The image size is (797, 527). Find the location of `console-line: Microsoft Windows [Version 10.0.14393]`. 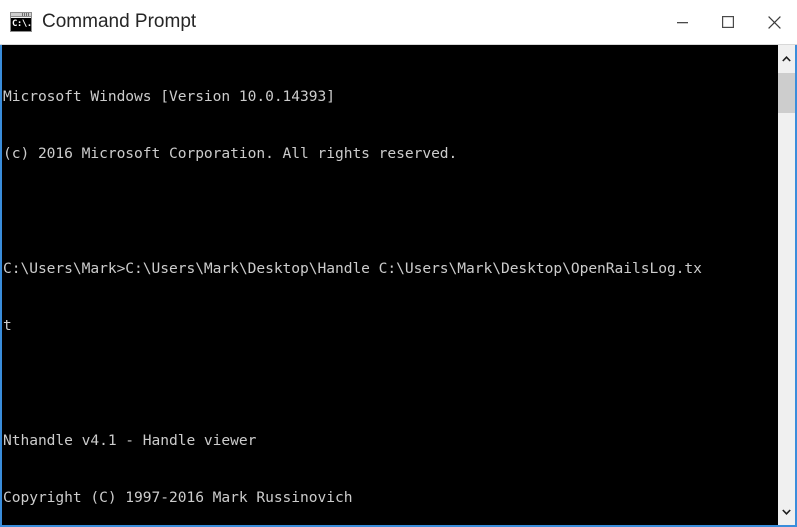

console-line: Microsoft Windows [Version 10.0.14393] is located at coordinates (169, 97).